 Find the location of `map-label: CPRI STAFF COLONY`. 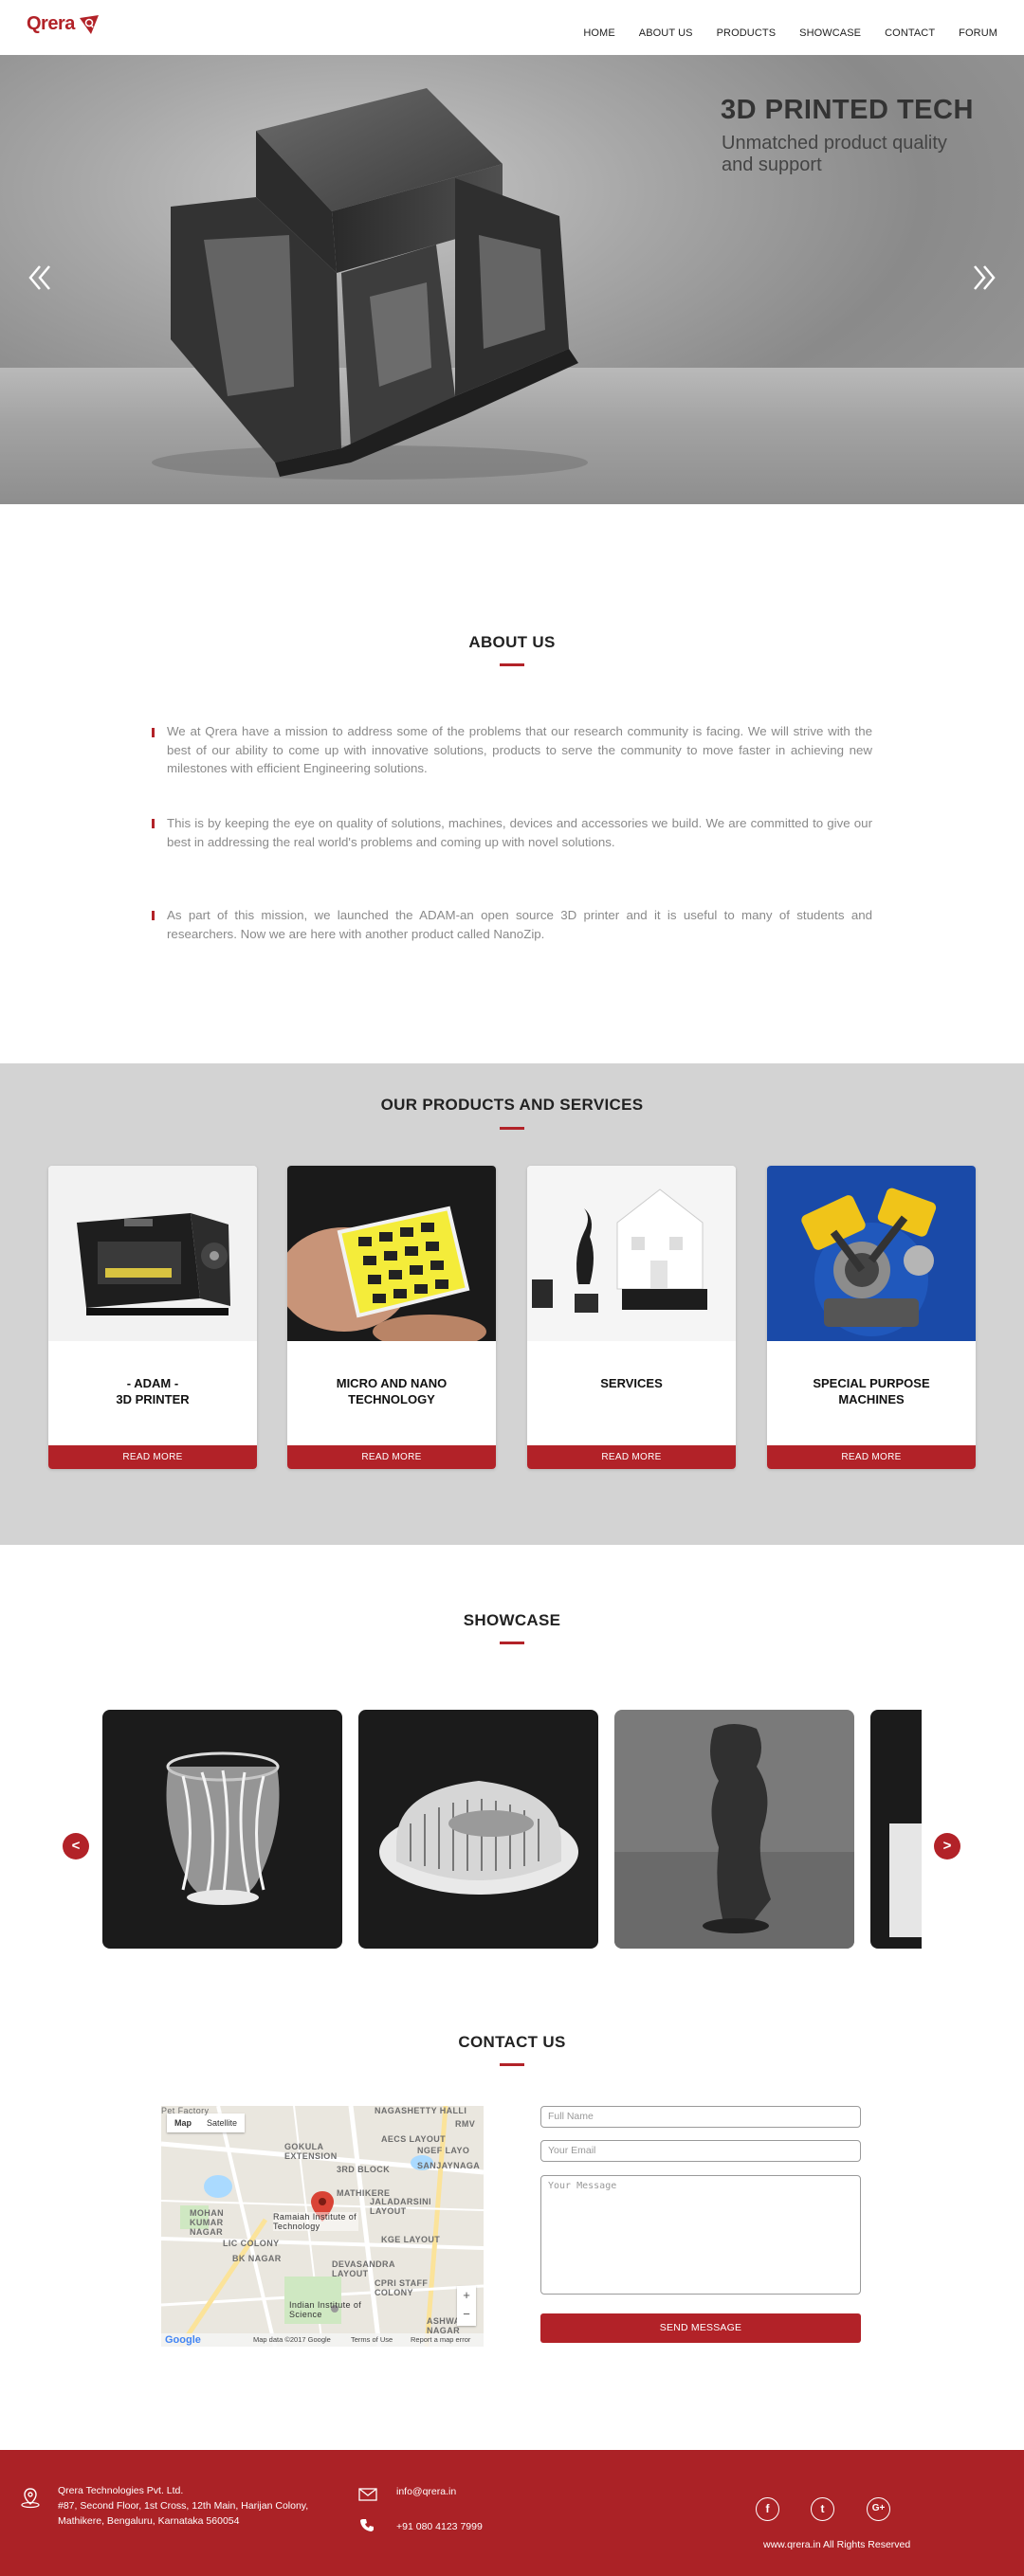

map-label: CPRI STAFF COLONY is located at coordinates (402, 2287).